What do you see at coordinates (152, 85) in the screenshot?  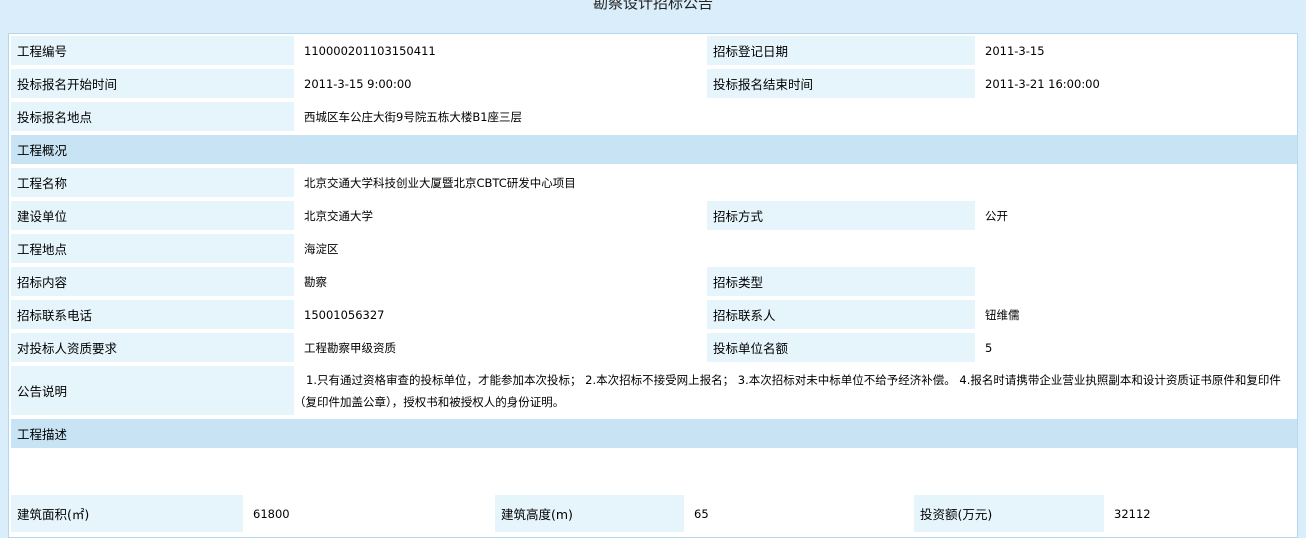 I see `signup-start-label: 投标报名开始时间` at bounding box center [152, 85].